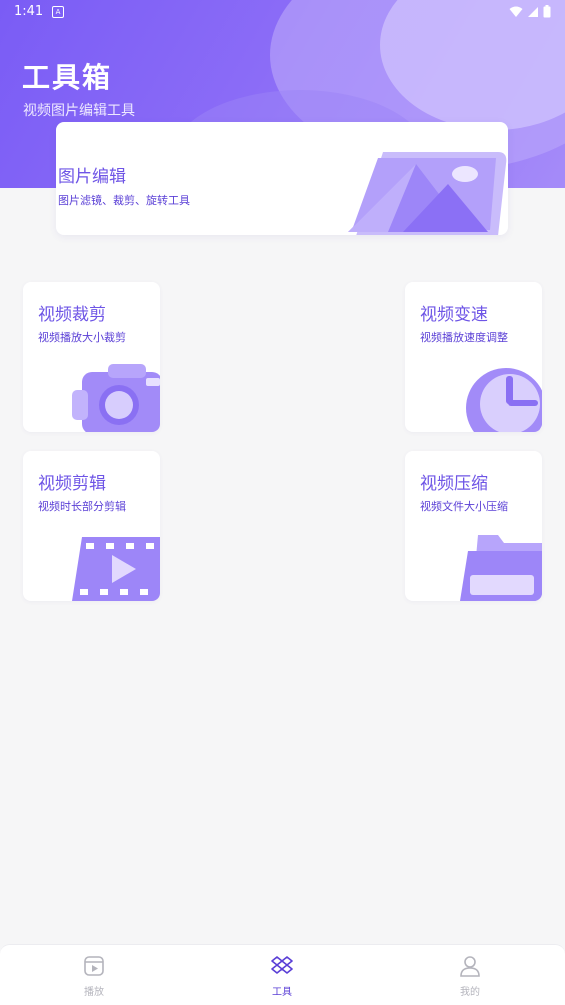 The width and height of the screenshot is (565, 1005). I want to click on card-description: 视频播放速度调整, so click(464, 337).